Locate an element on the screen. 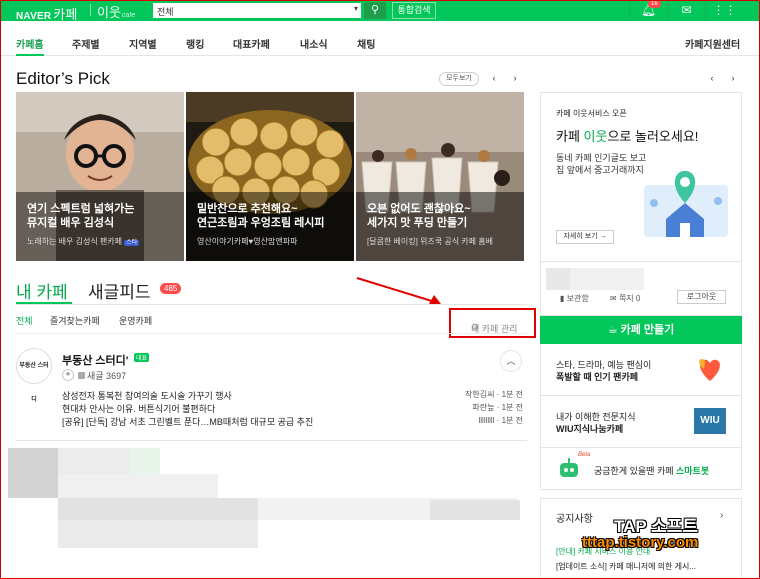 This screenshot has height=579, width=760. post-author: lllllllll is located at coordinates (486, 420).